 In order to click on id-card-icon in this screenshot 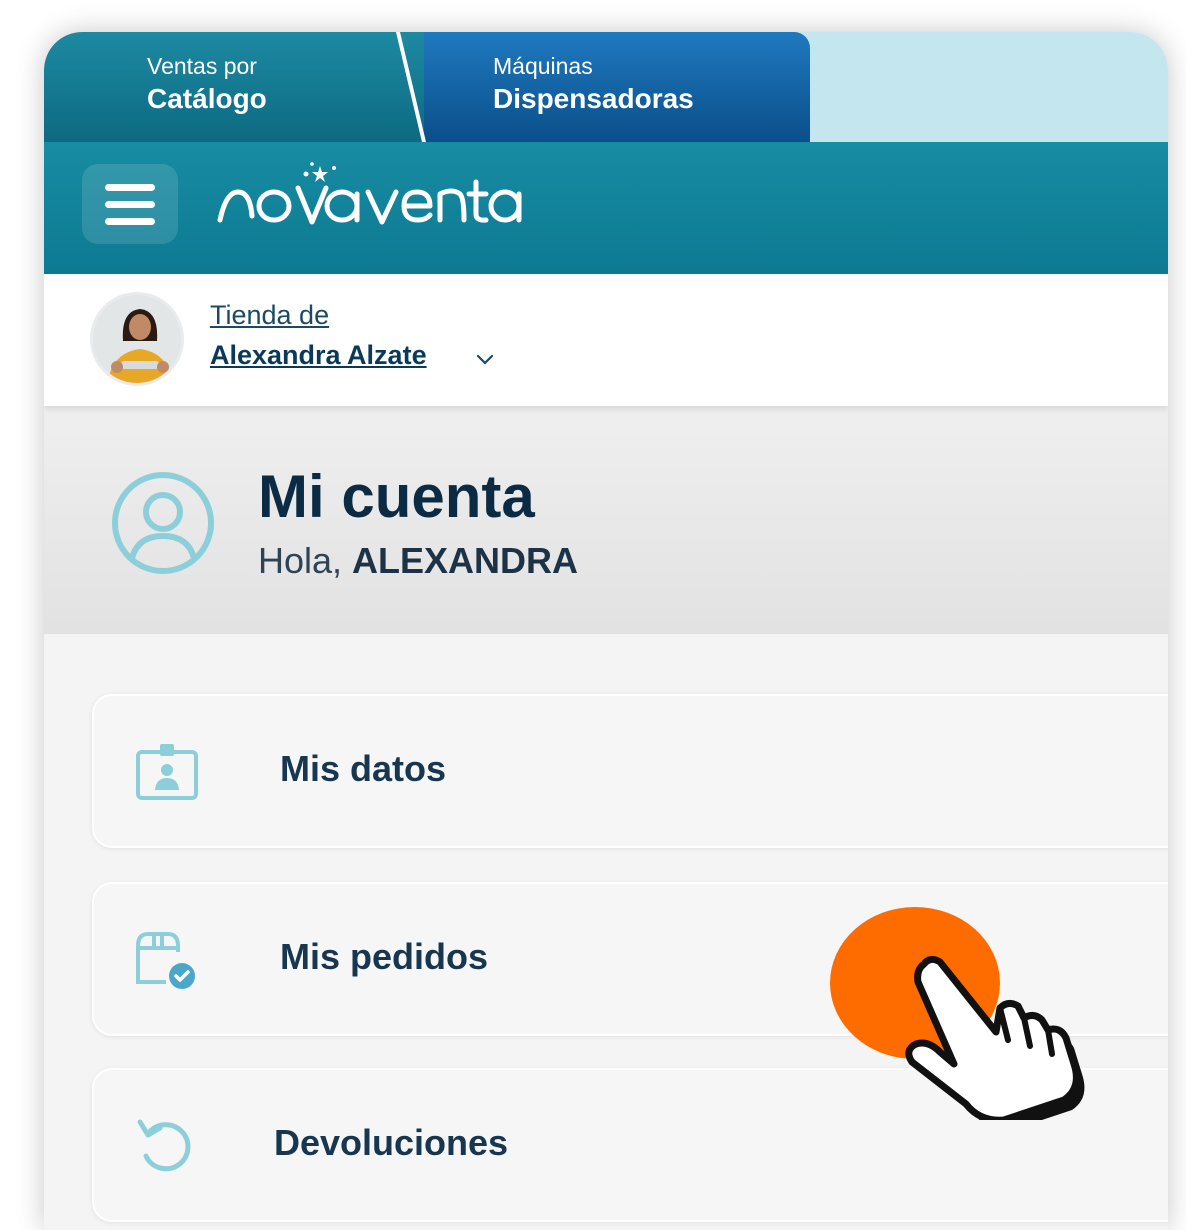, I will do `click(167, 772)`.